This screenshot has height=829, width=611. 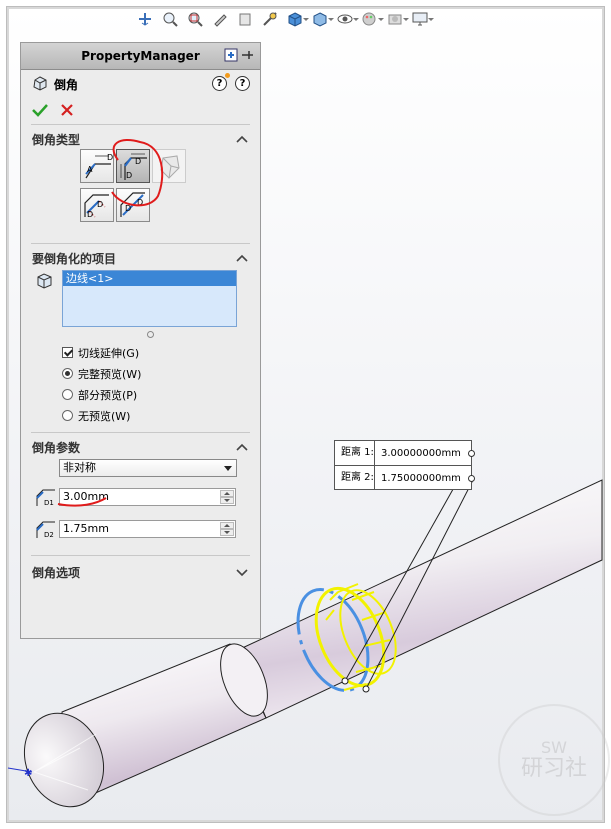 What do you see at coordinates (147, 529) in the screenshot?
I see `distance2-input: 1.75mm` at bounding box center [147, 529].